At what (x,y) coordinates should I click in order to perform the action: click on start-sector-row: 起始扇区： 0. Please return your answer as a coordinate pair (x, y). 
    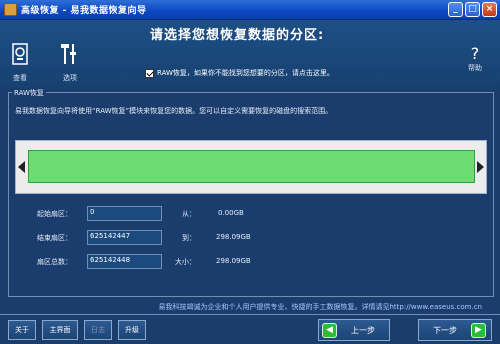
    Looking at the image, I should click on (99, 213).